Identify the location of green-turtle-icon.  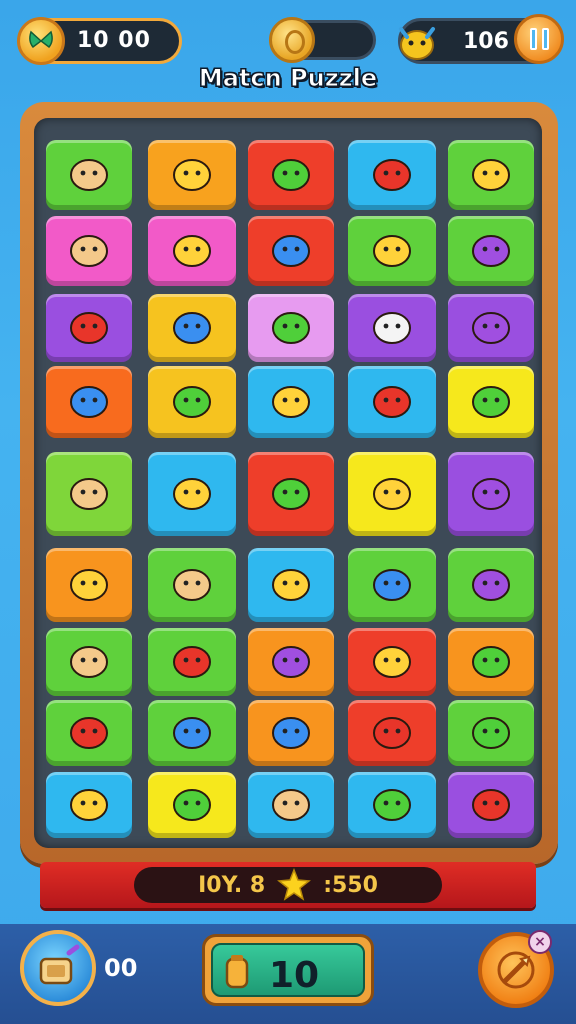
(491, 662).